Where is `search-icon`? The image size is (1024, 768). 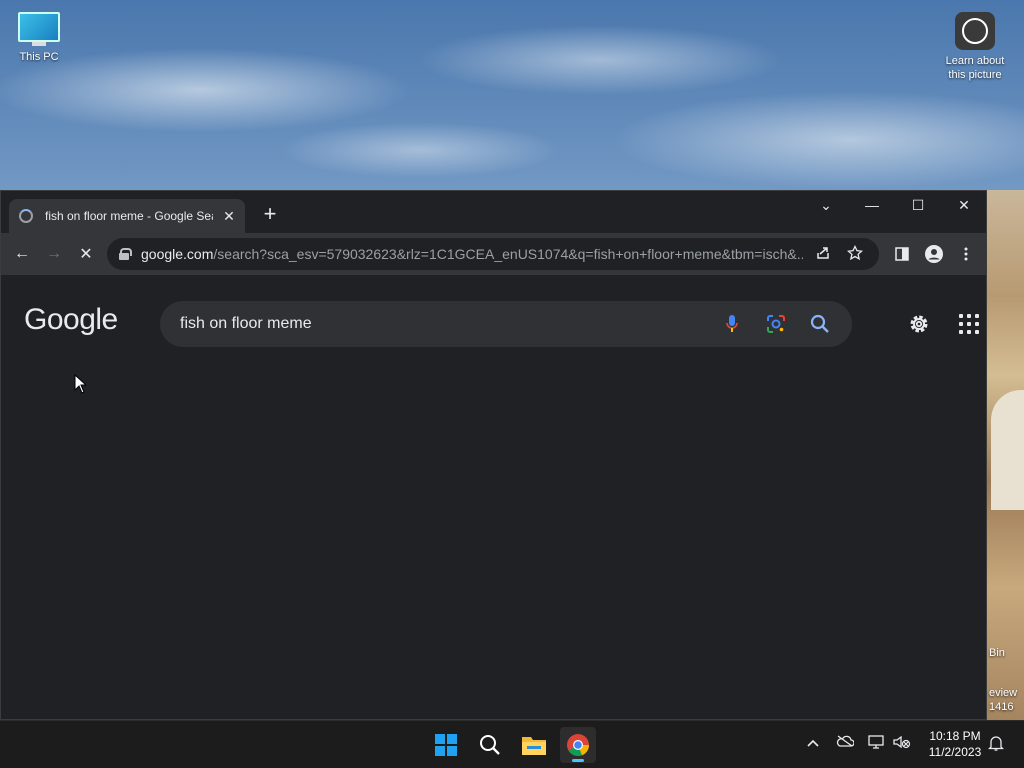 search-icon is located at coordinates (820, 324).